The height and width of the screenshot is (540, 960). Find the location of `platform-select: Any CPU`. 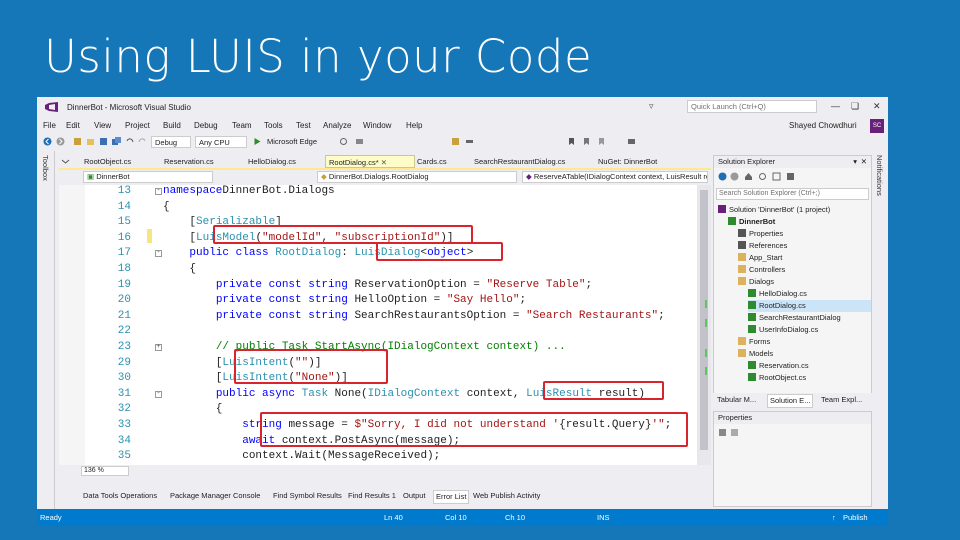

platform-select: Any CPU is located at coordinates (221, 142).